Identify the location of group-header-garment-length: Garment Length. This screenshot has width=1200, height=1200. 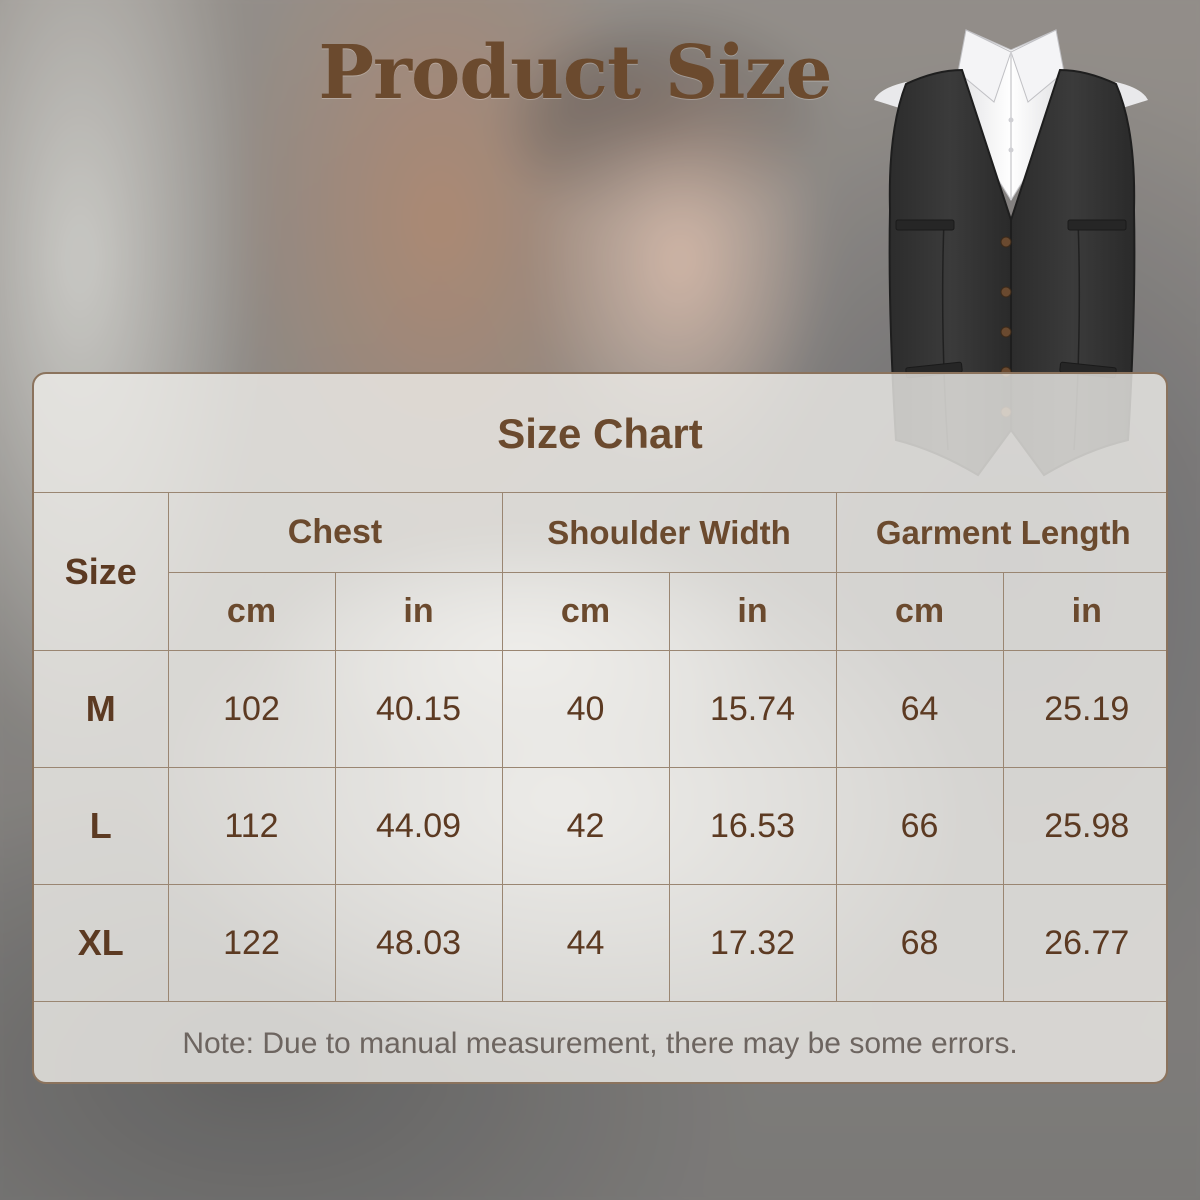
(1000, 532).